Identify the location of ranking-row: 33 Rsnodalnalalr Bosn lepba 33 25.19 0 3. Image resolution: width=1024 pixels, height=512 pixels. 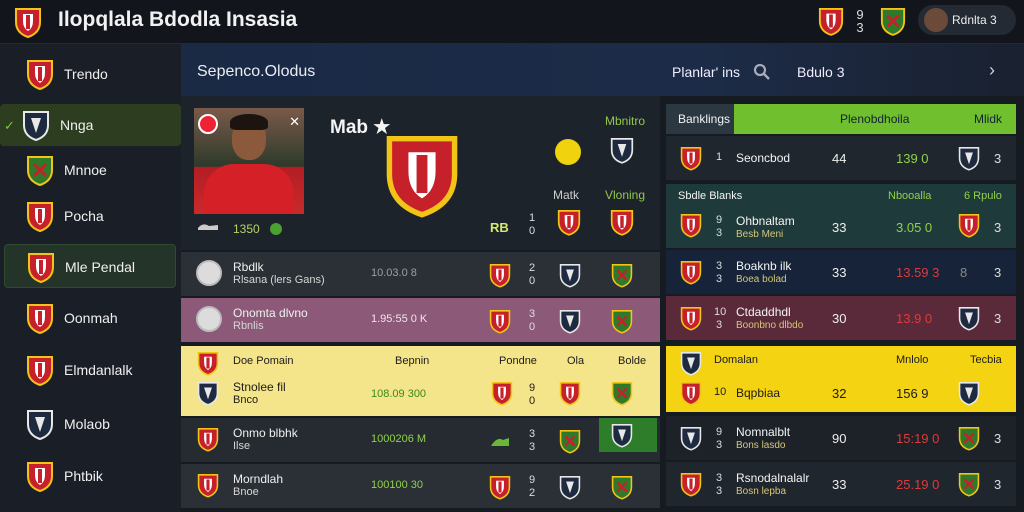
(841, 484).